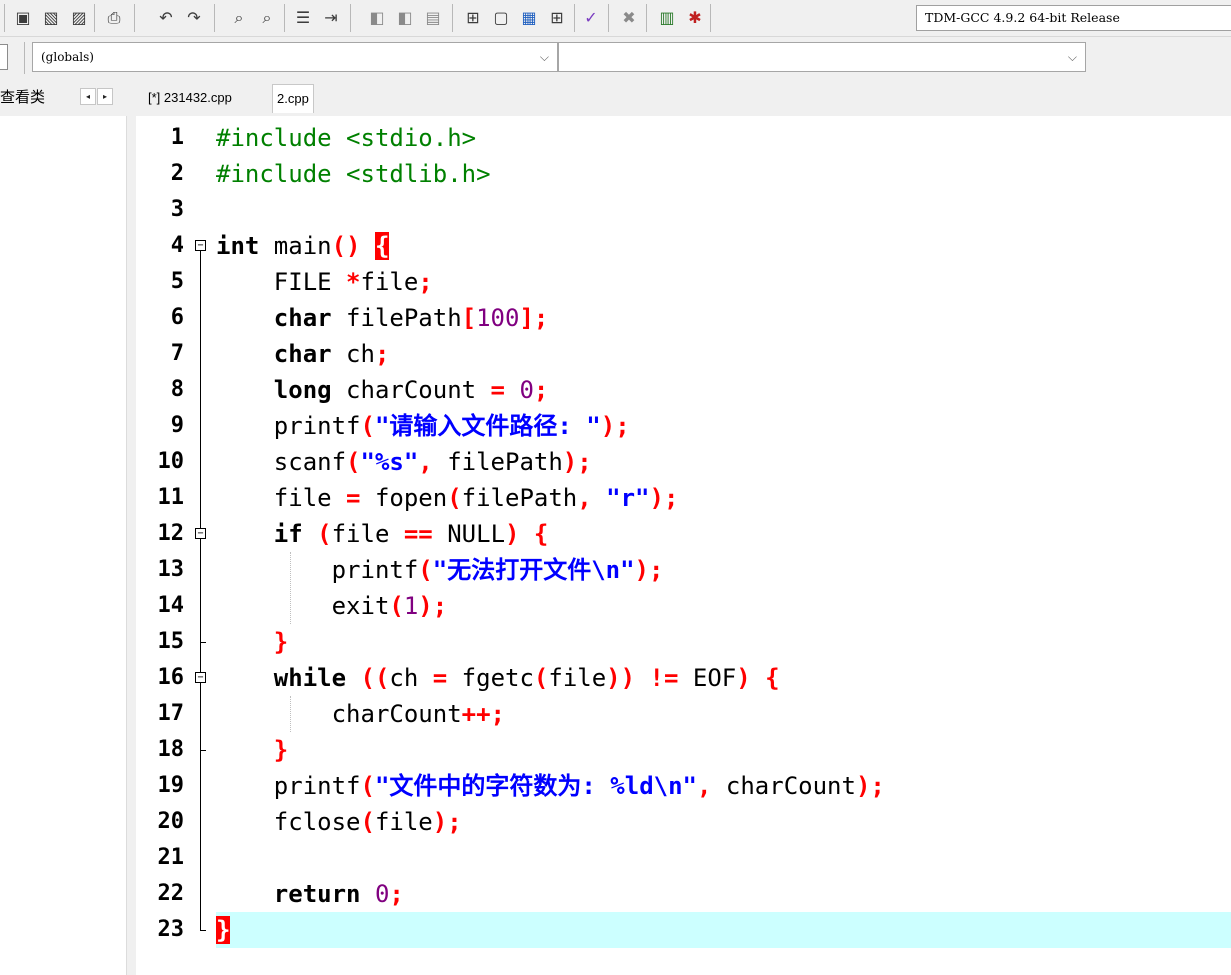  Describe the element at coordinates (629, 18) in the screenshot. I see `delete-icon: ✖` at that location.